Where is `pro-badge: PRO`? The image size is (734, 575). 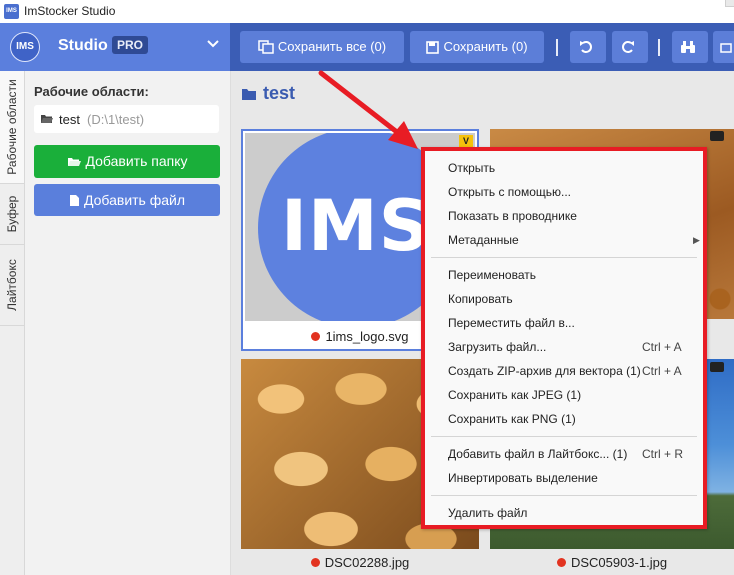
pro-badge: PRO is located at coordinates (130, 45).